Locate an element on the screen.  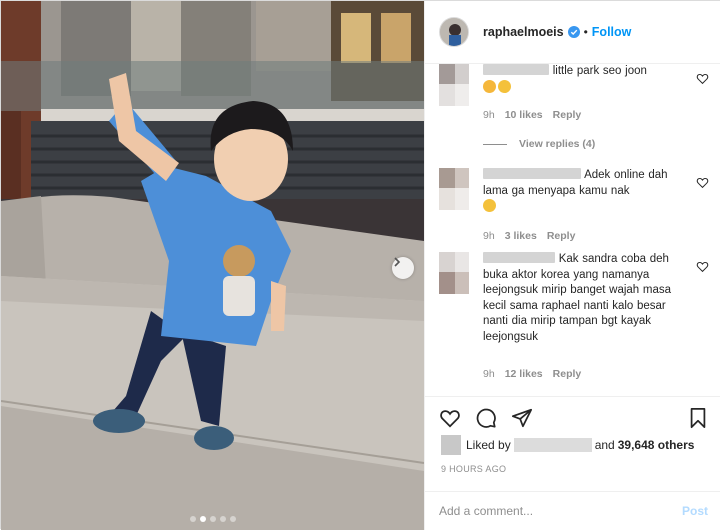
rofl-emoji-icon is located at coordinates (504, 86).